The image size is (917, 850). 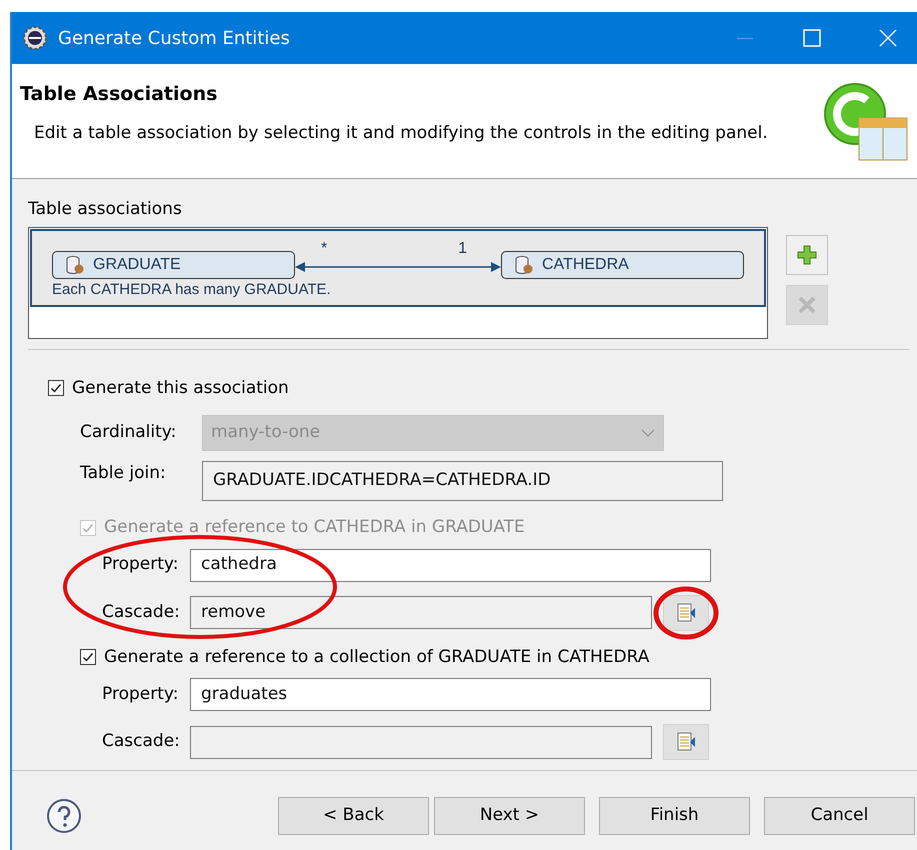 What do you see at coordinates (105, 209) in the screenshot?
I see `section-label: Table associations` at bounding box center [105, 209].